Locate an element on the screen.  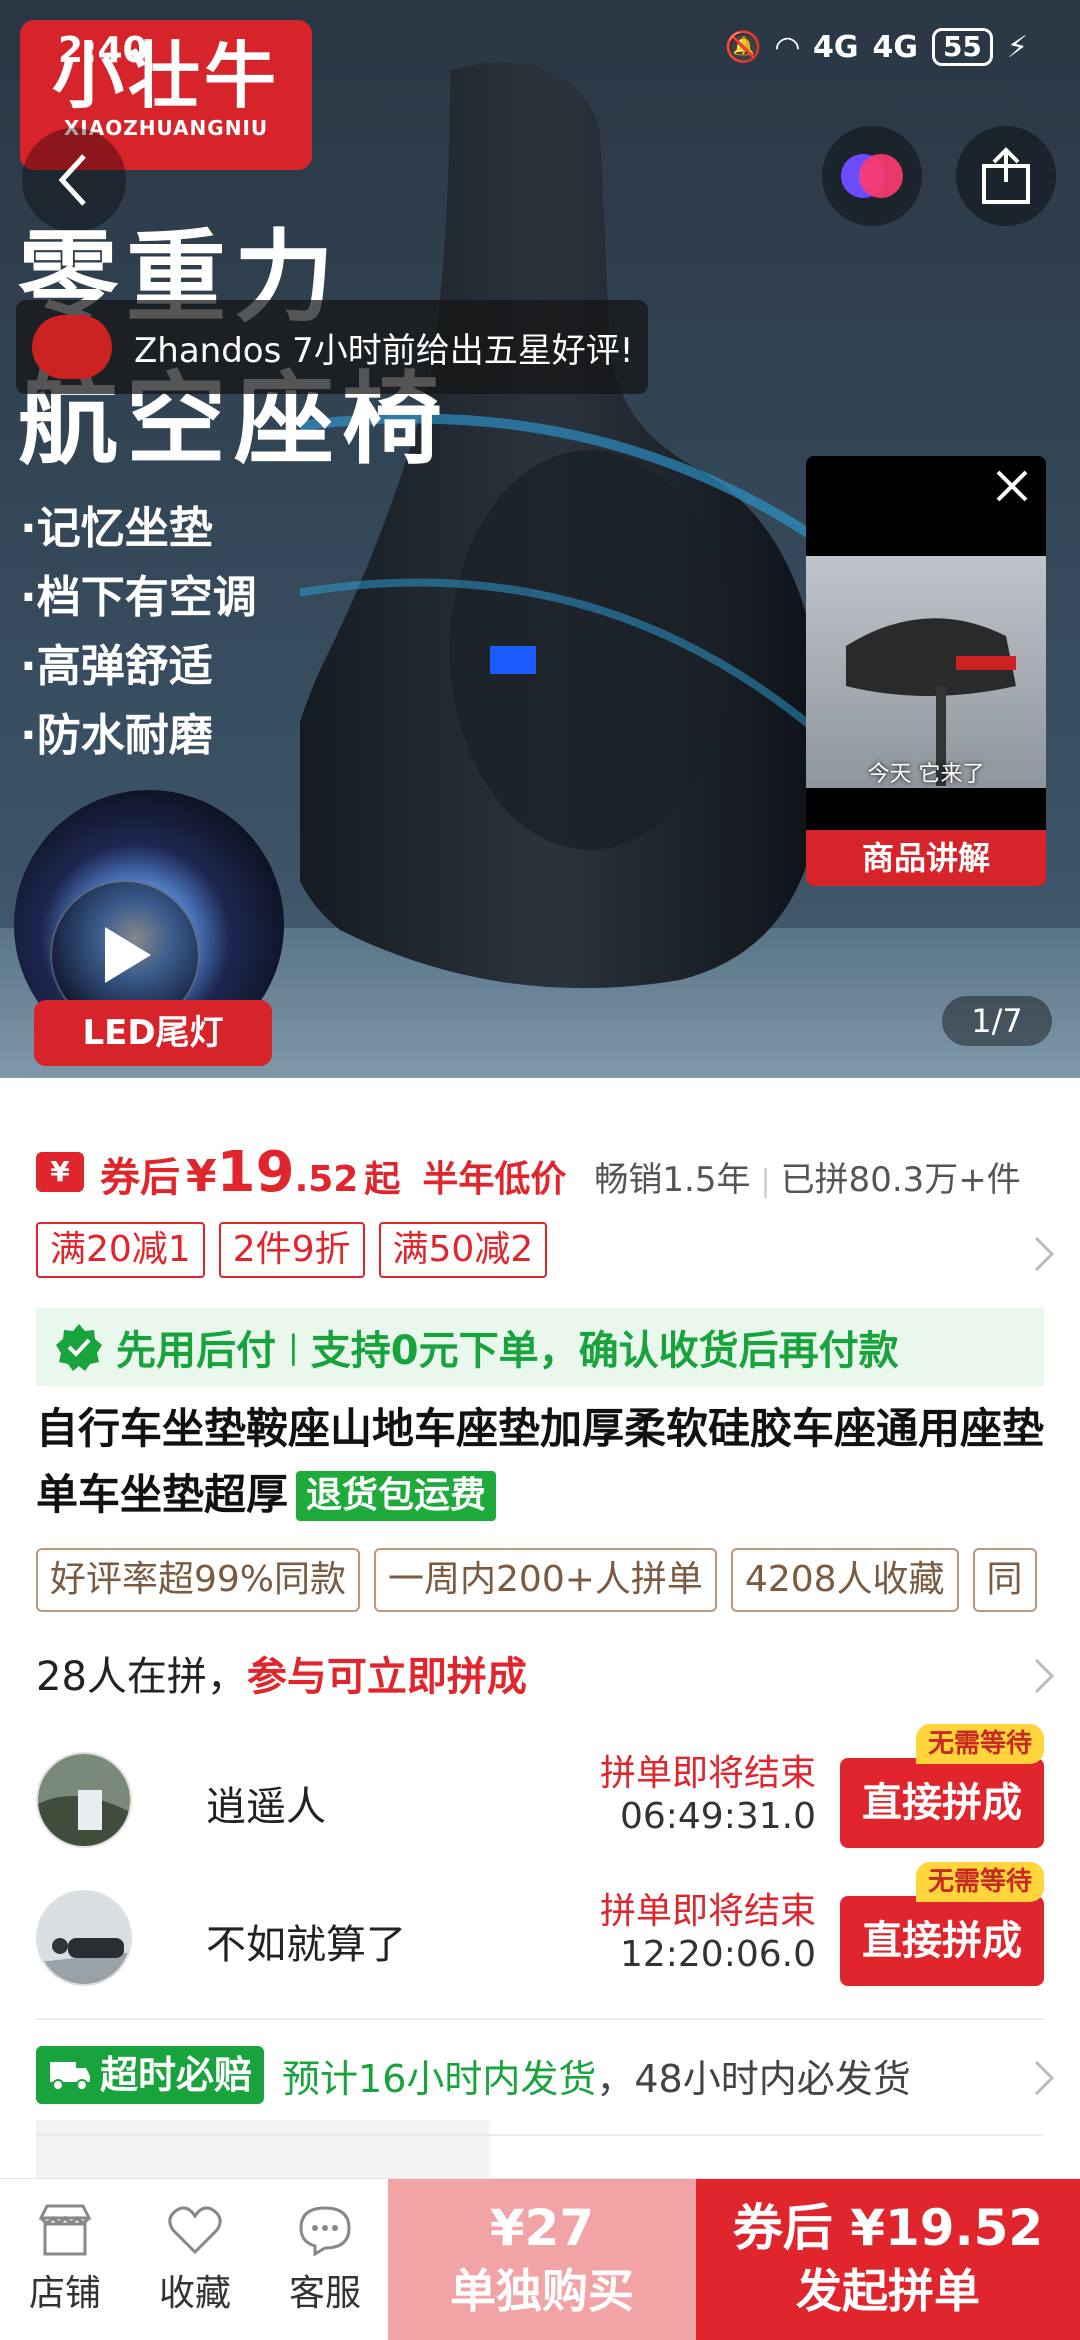
return-shipping-badge: 退货包运费 is located at coordinates (396, 1496).